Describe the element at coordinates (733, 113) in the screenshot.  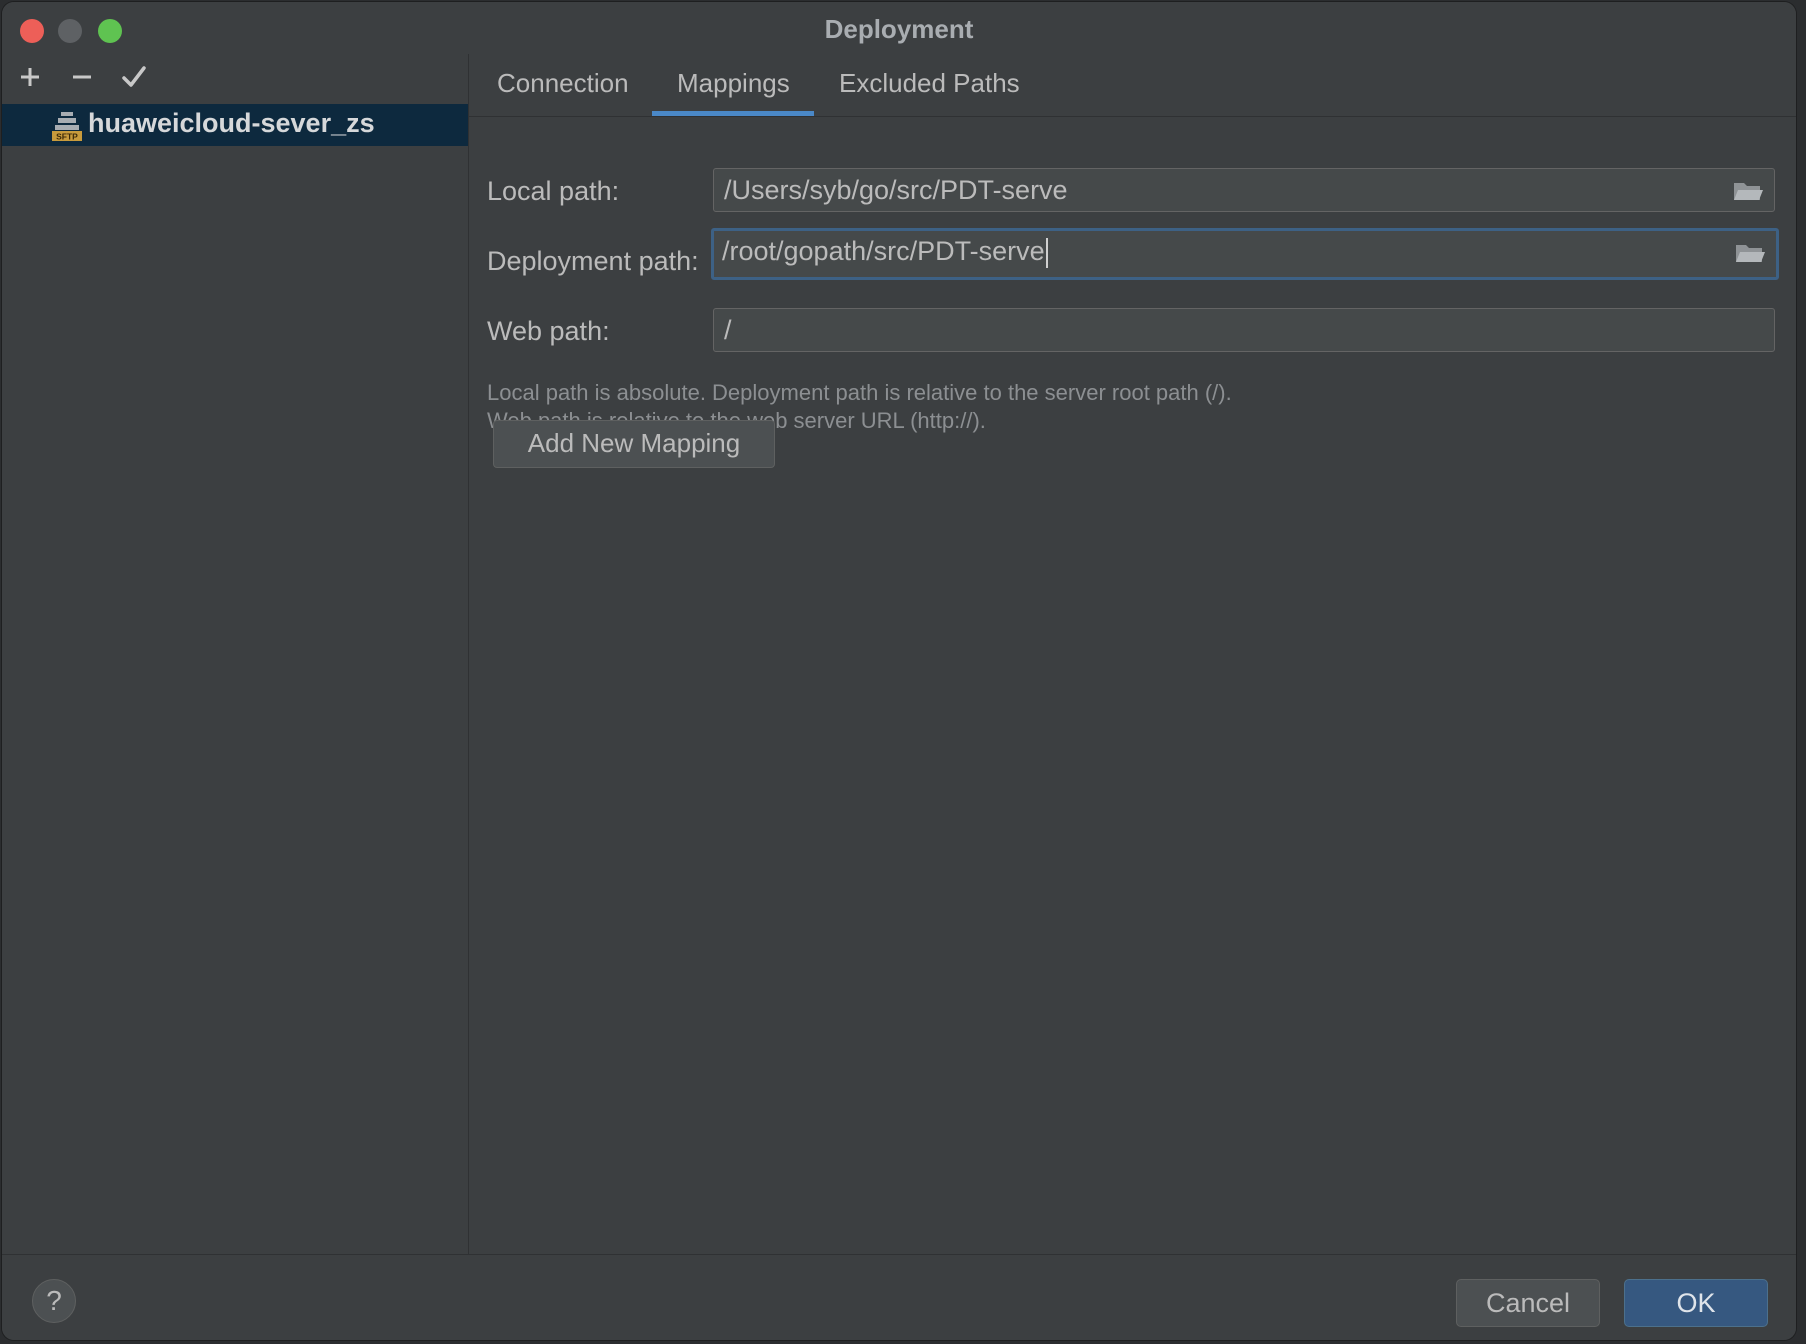
I see `active-tab-indicator` at that location.